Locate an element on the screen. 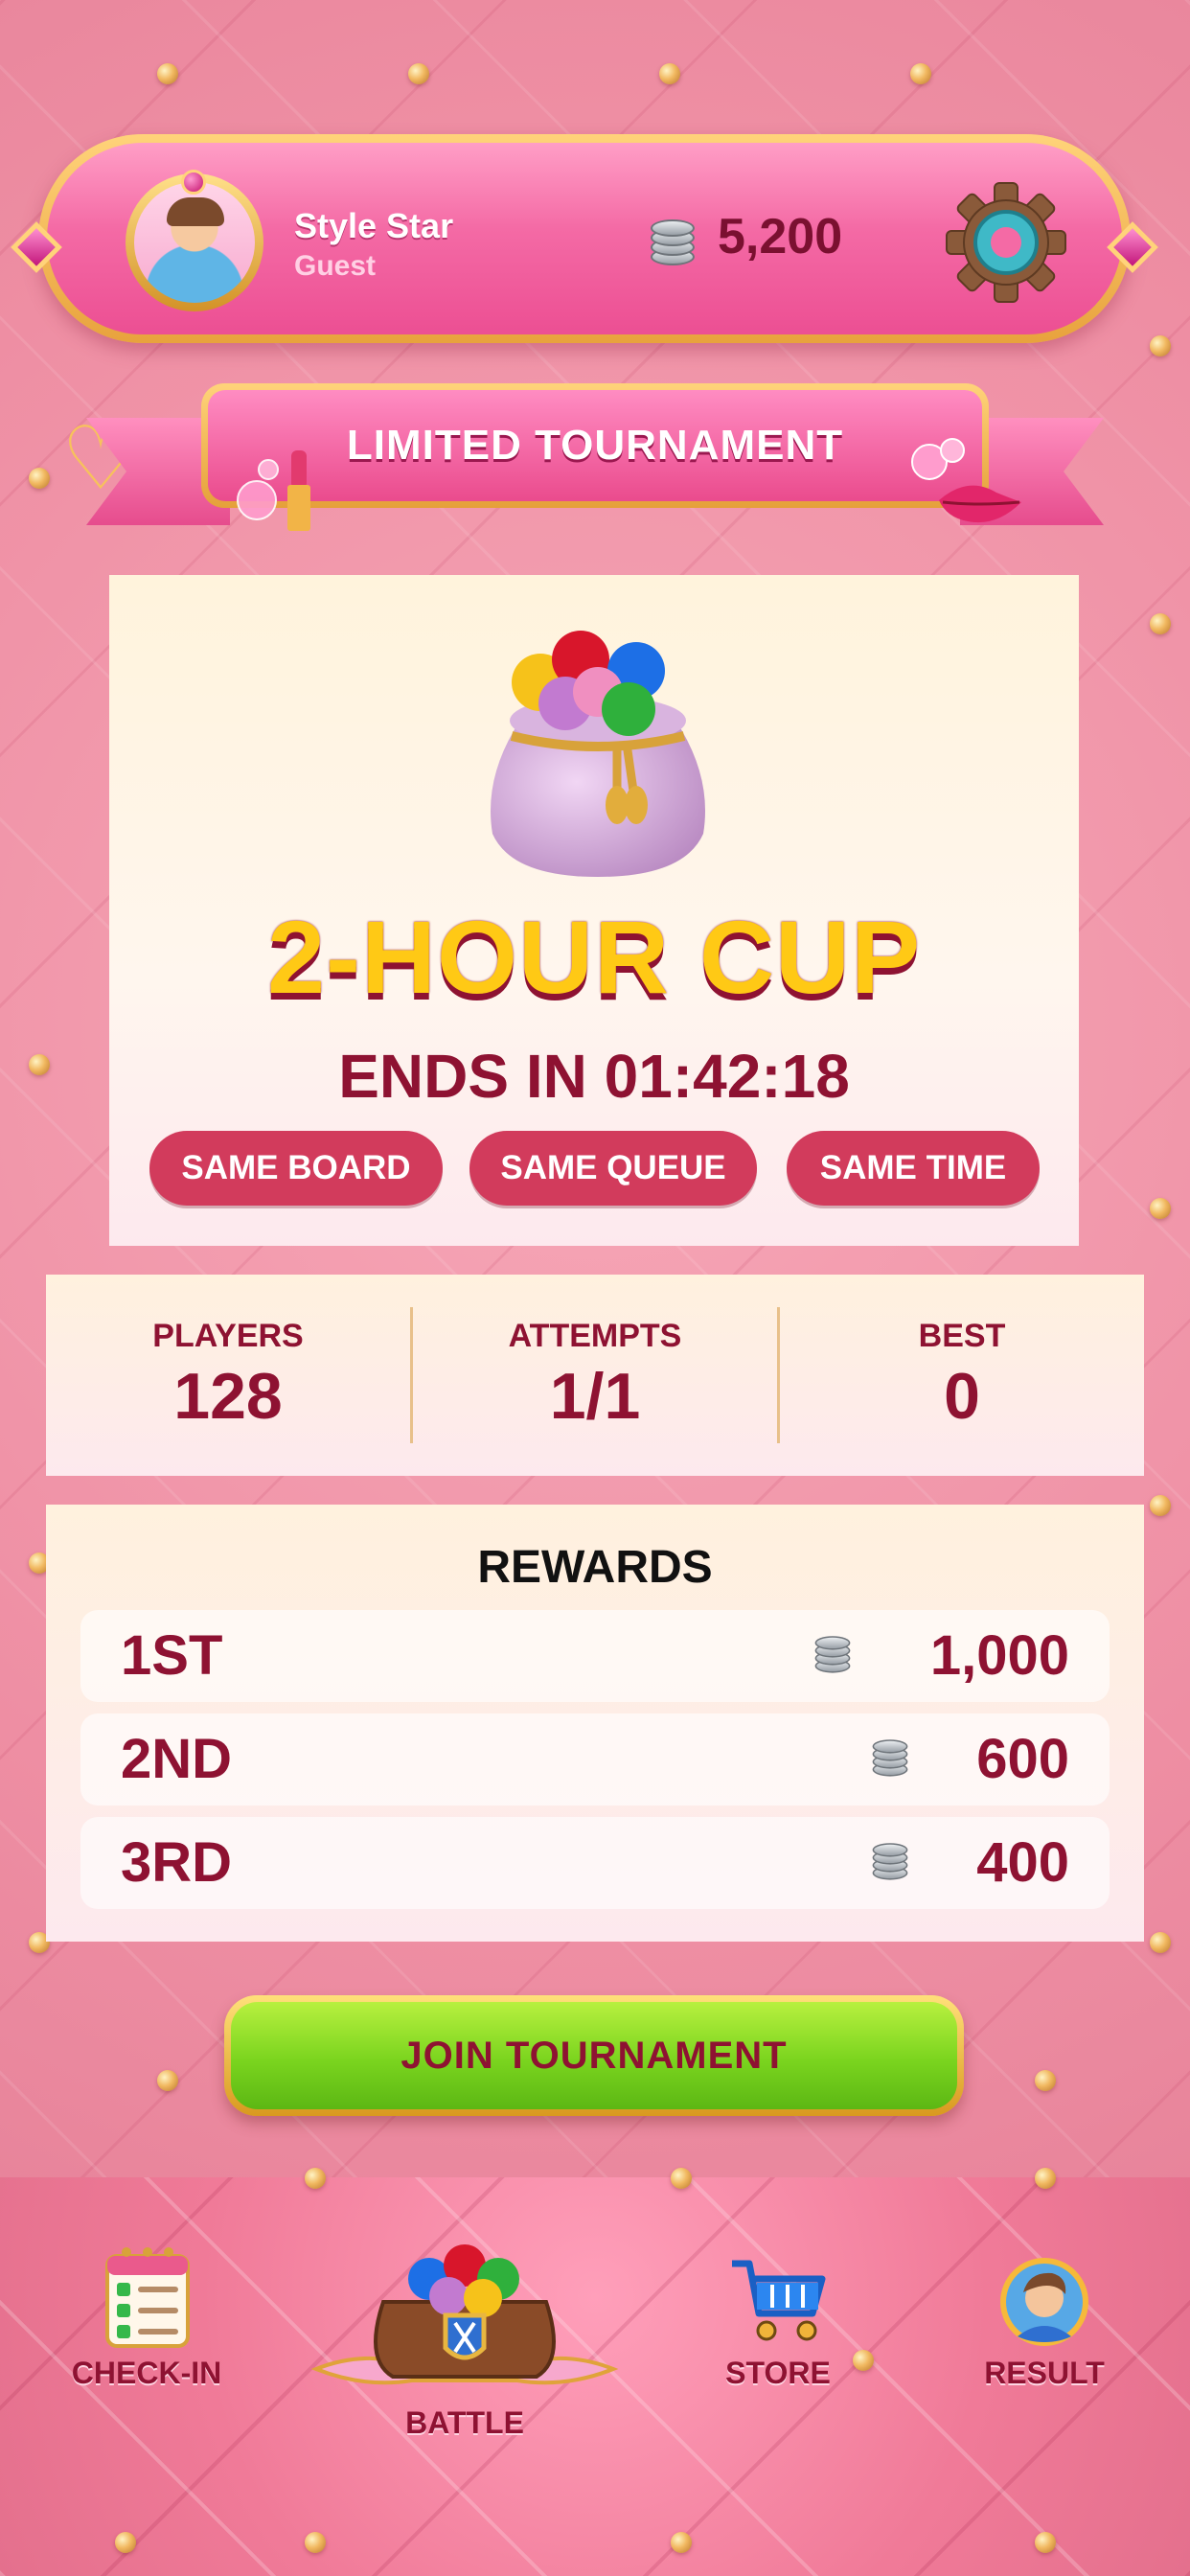 This screenshot has height=2576, width=1190. tag-same-queue: SAME QUEUE is located at coordinates (613, 1168).